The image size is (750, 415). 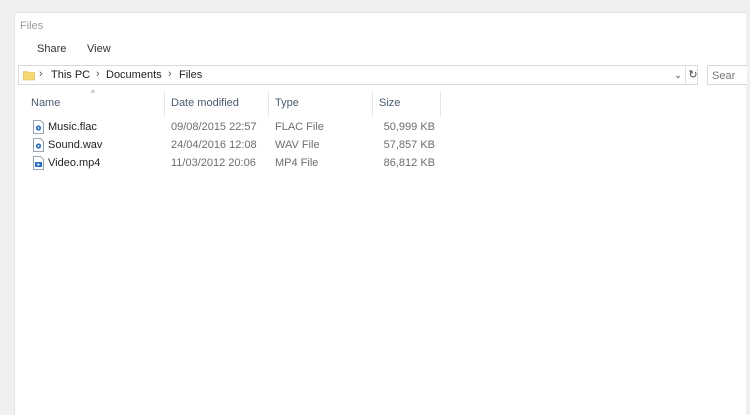 I want to click on file-type: FLAC File, so click(x=299, y=127).